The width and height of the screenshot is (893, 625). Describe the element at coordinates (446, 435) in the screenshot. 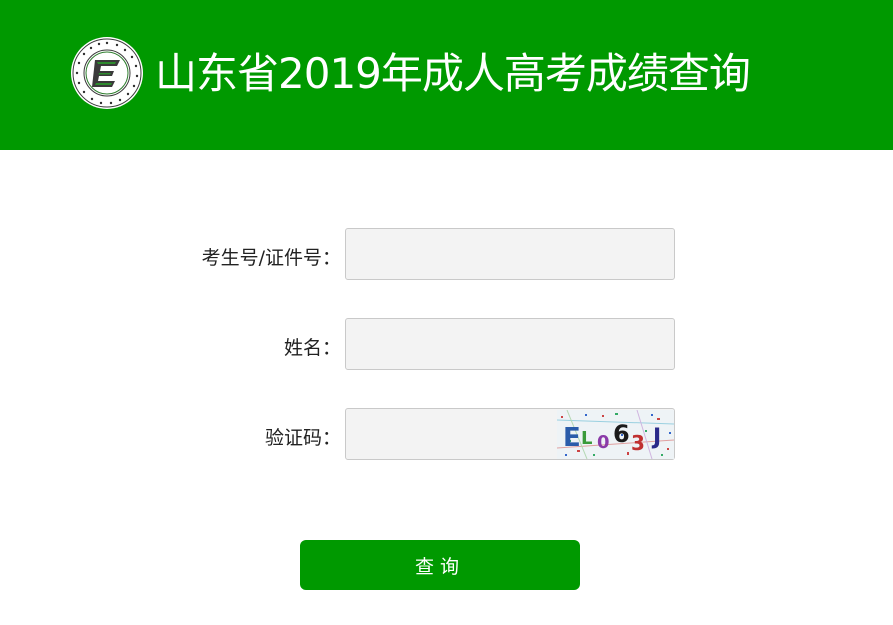

I see `captcha-row: 验证码： E L 0 6 3 J` at that location.